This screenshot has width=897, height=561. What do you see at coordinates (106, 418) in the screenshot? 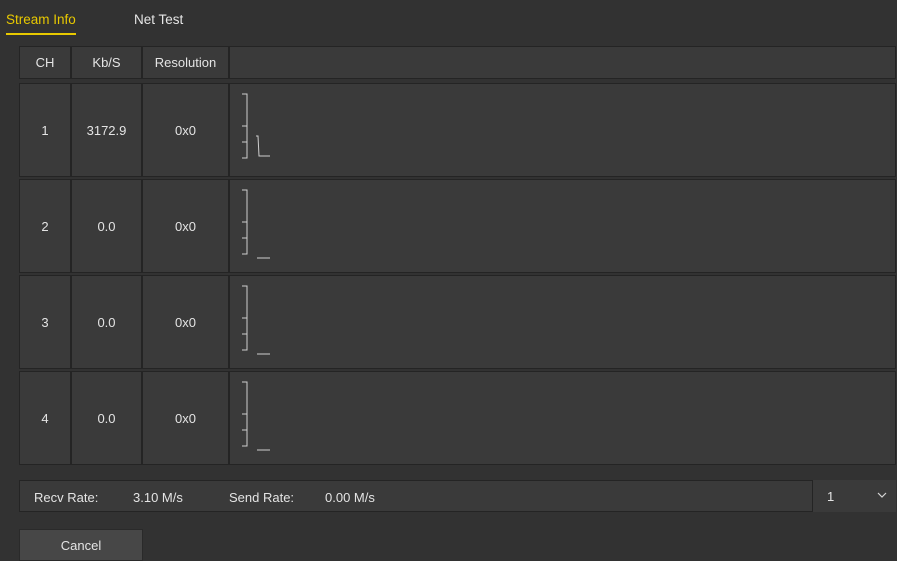
I see `row-4-kbs: 0.0` at bounding box center [106, 418].